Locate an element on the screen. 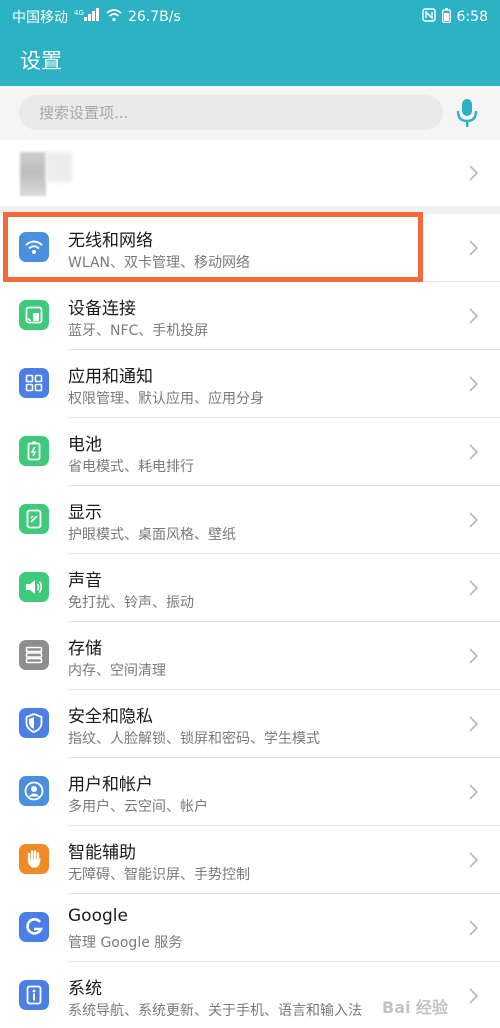  settings-item-subtitle: 免打扰、铃声、振动 is located at coordinates (131, 603).